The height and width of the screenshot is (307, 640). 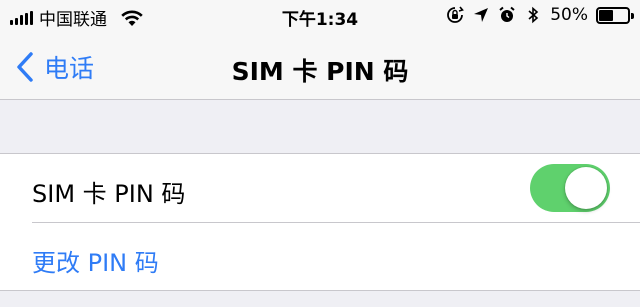 What do you see at coordinates (569, 15) in the screenshot?
I see `battery-percent: 50%` at bounding box center [569, 15].